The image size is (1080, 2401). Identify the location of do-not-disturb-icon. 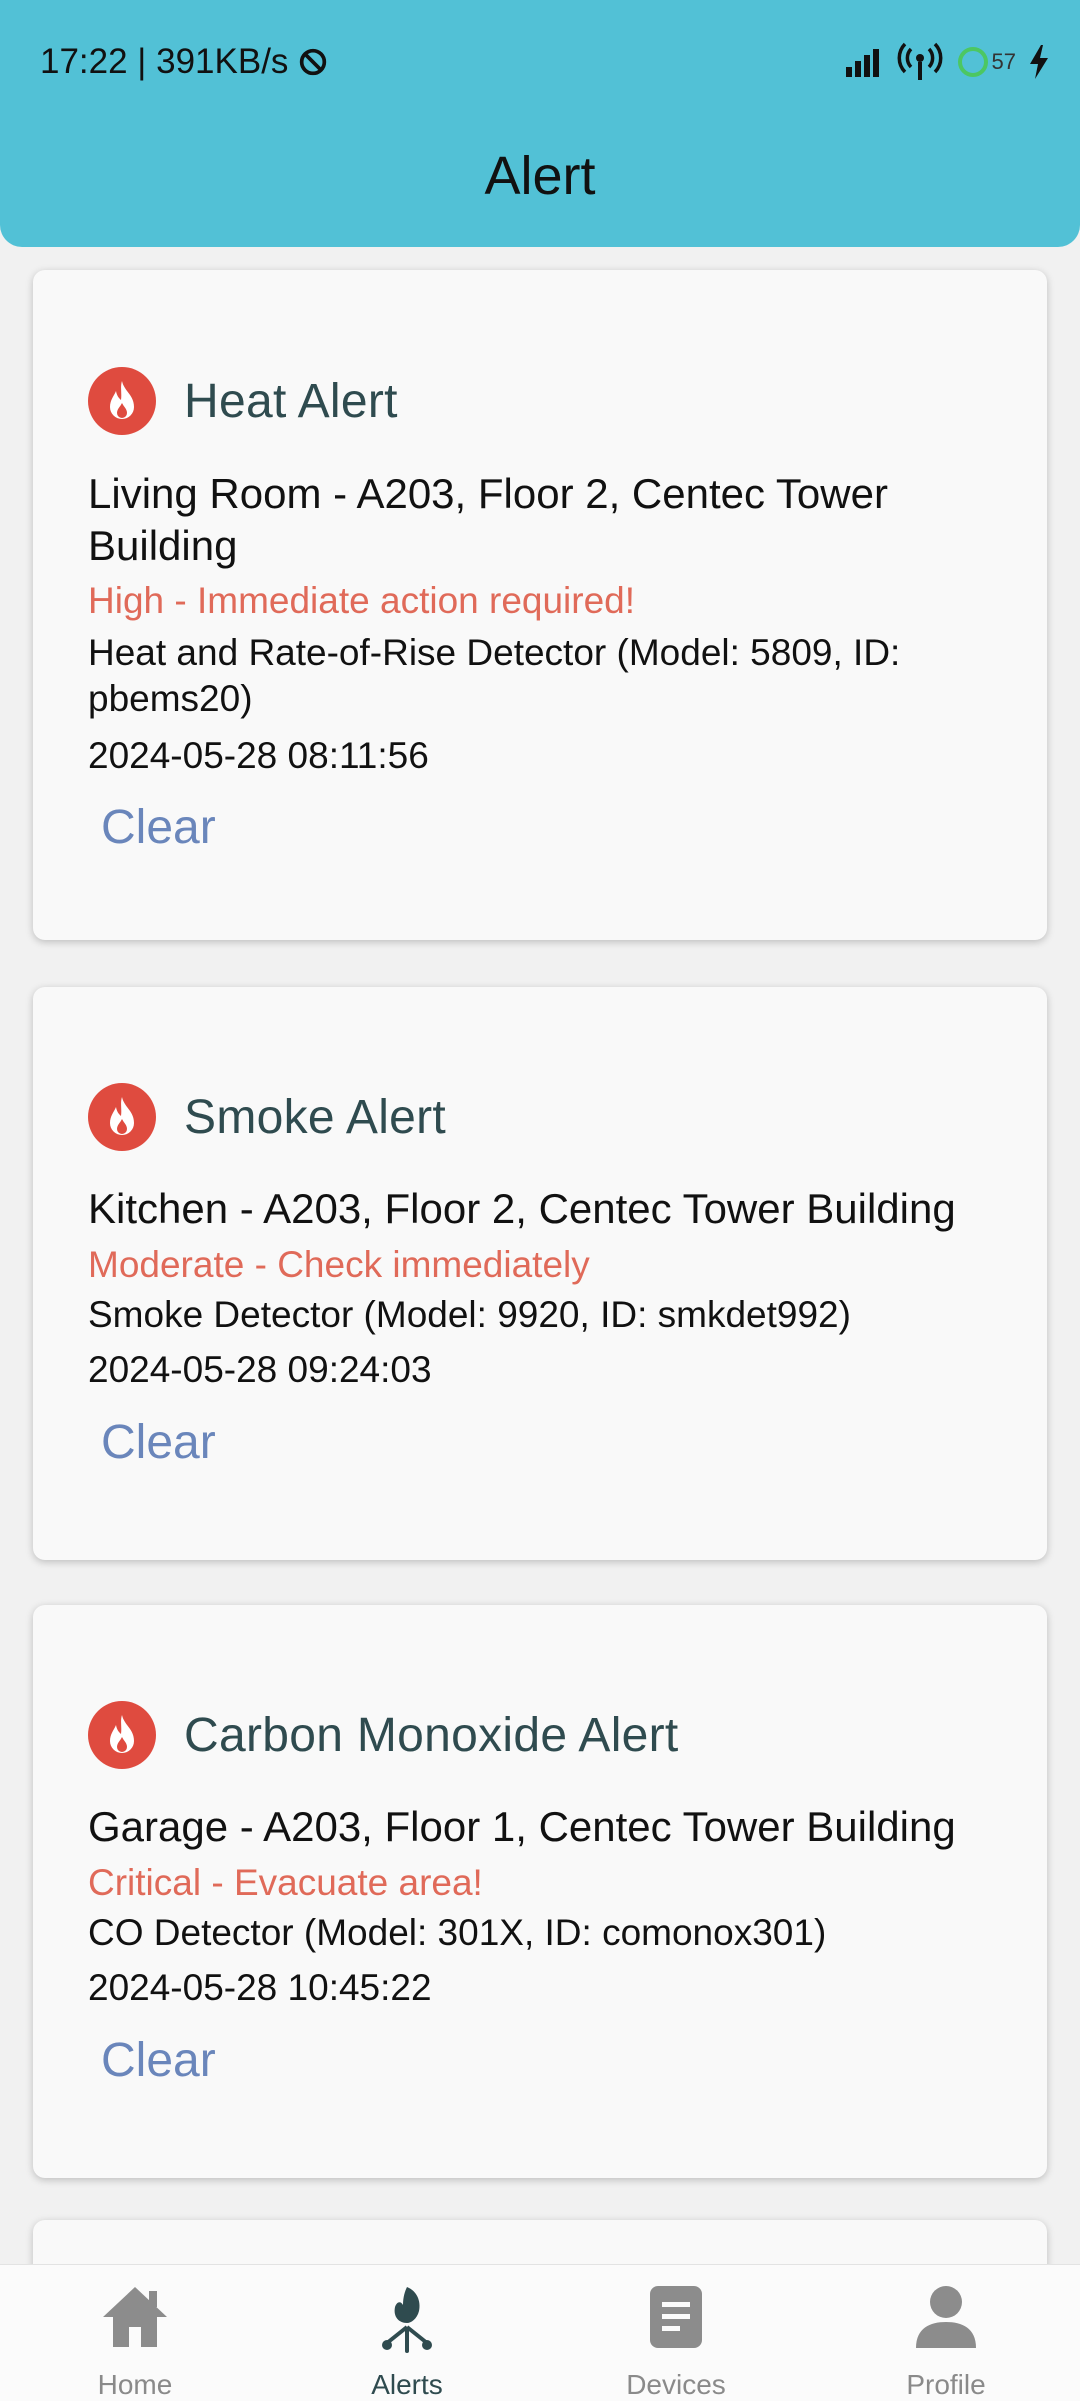
(313, 62).